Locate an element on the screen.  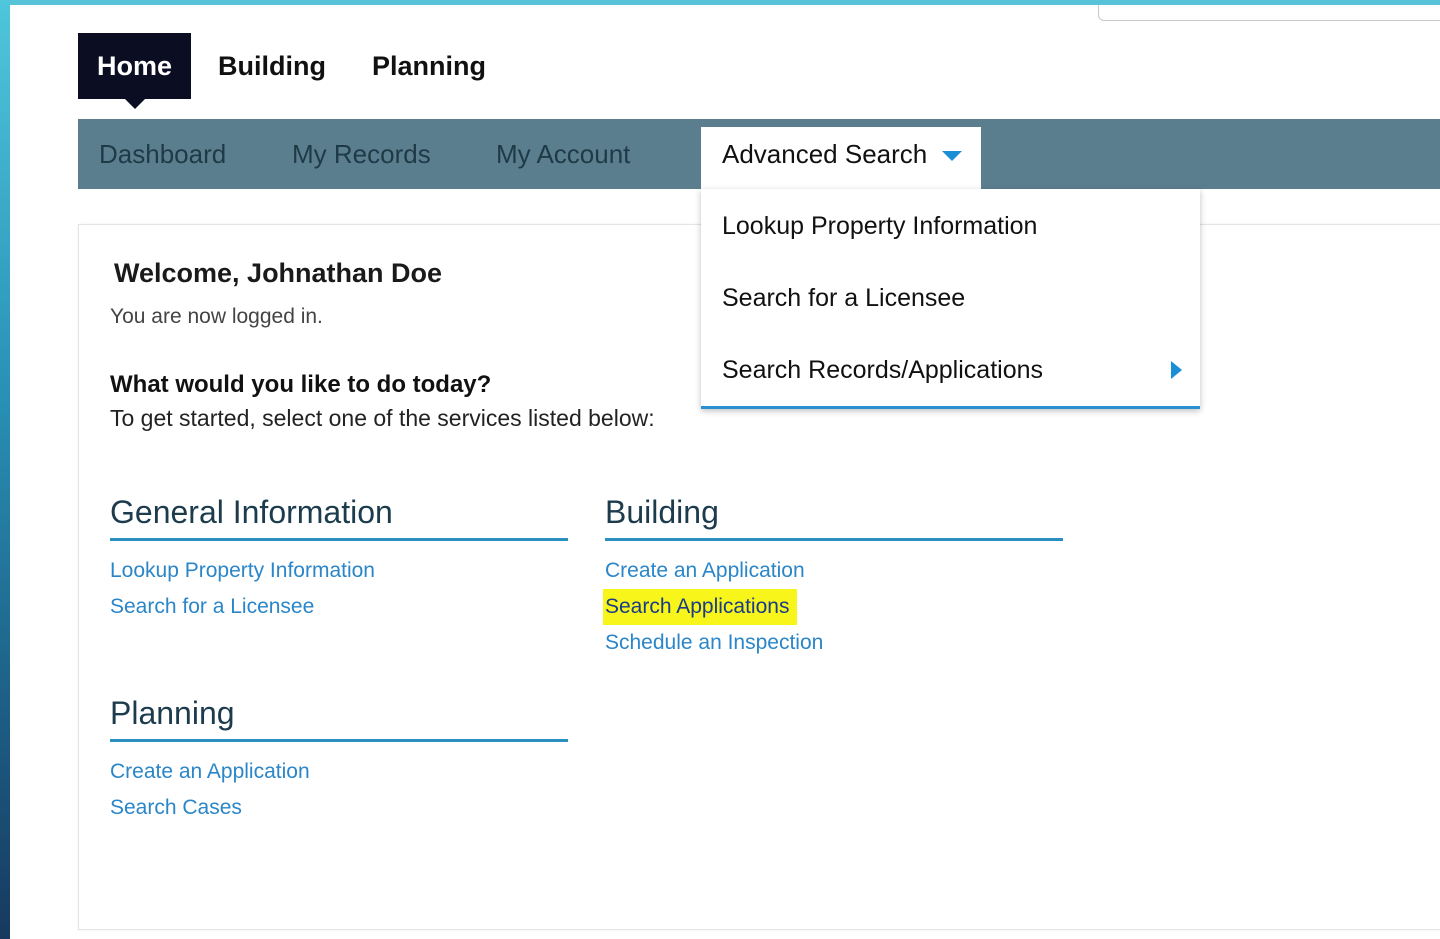
nav-advanced-search: Advanced Search is located at coordinates (841, 158).